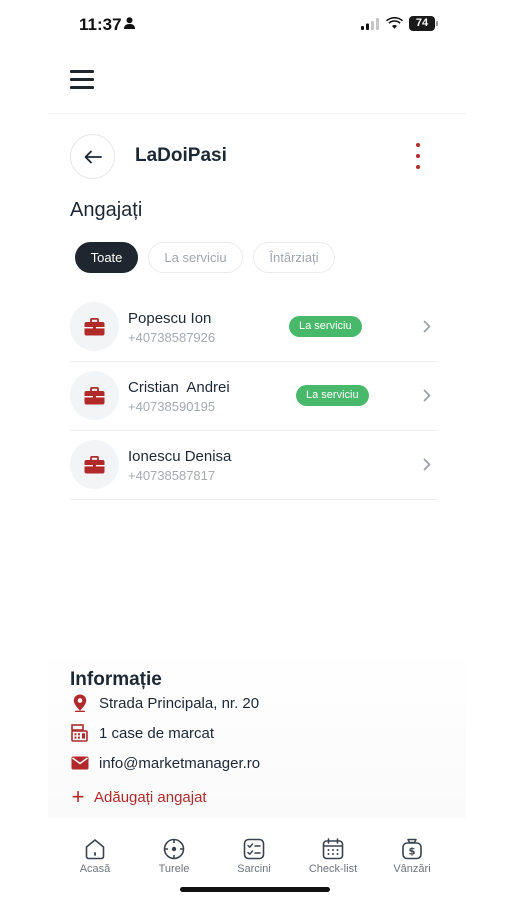 The width and height of the screenshot is (507, 900). I want to click on cash-registers-text: 1 case de marcat, so click(157, 733).